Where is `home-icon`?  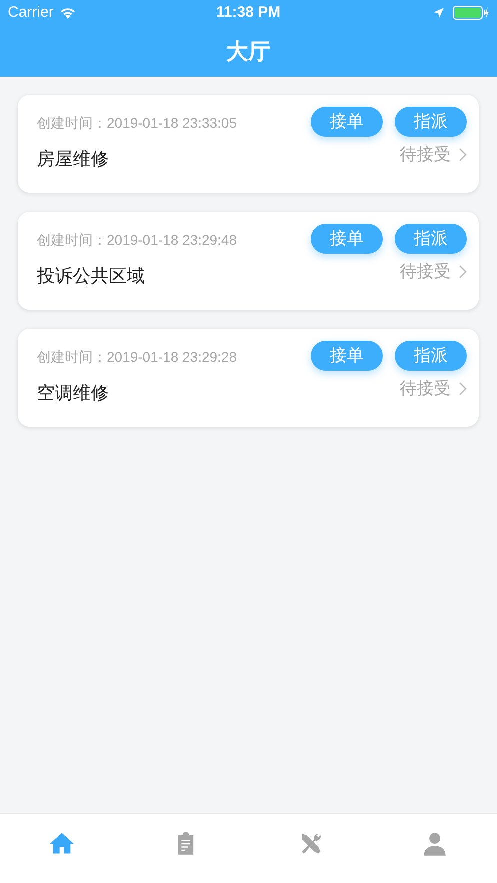
home-icon is located at coordinates (62, 843).